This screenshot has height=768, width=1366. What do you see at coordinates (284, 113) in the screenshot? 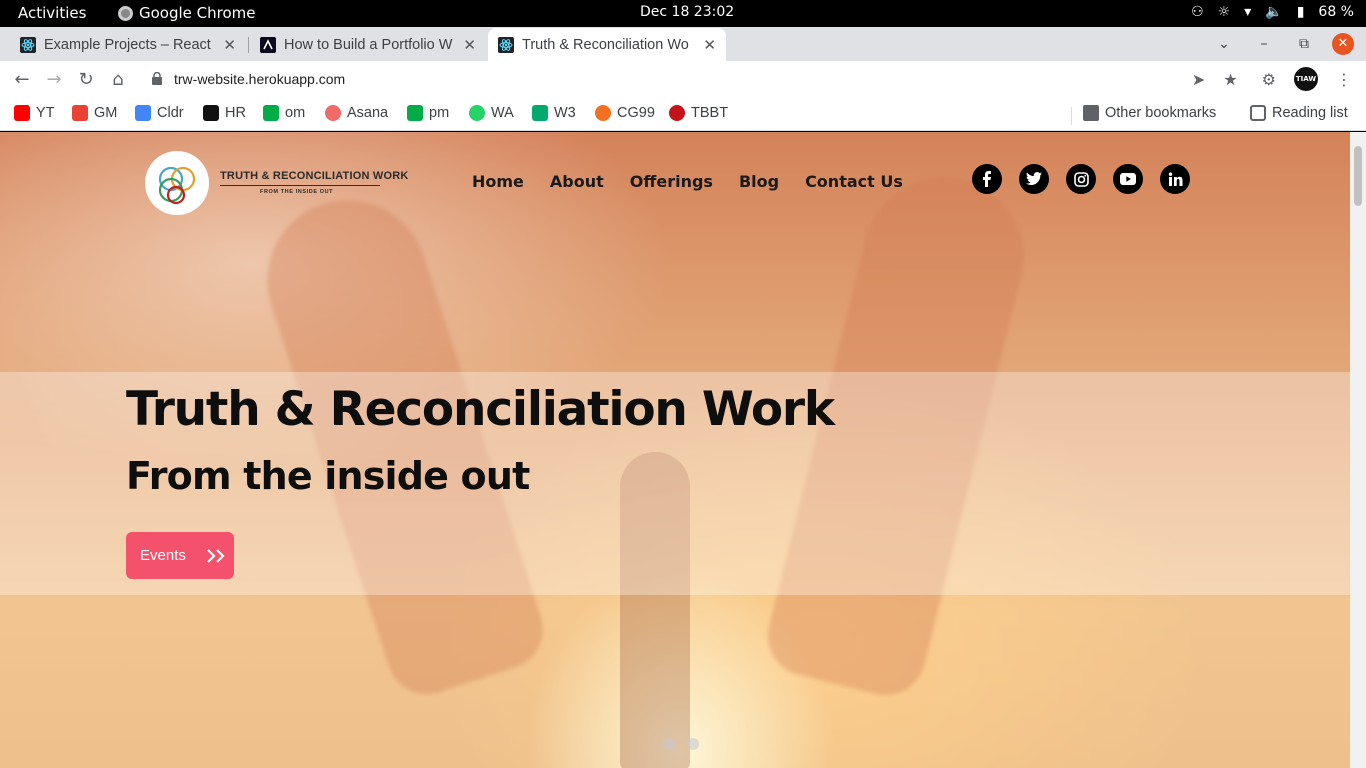
I see `bookmark-om: om` at bounding box center [284, 113].